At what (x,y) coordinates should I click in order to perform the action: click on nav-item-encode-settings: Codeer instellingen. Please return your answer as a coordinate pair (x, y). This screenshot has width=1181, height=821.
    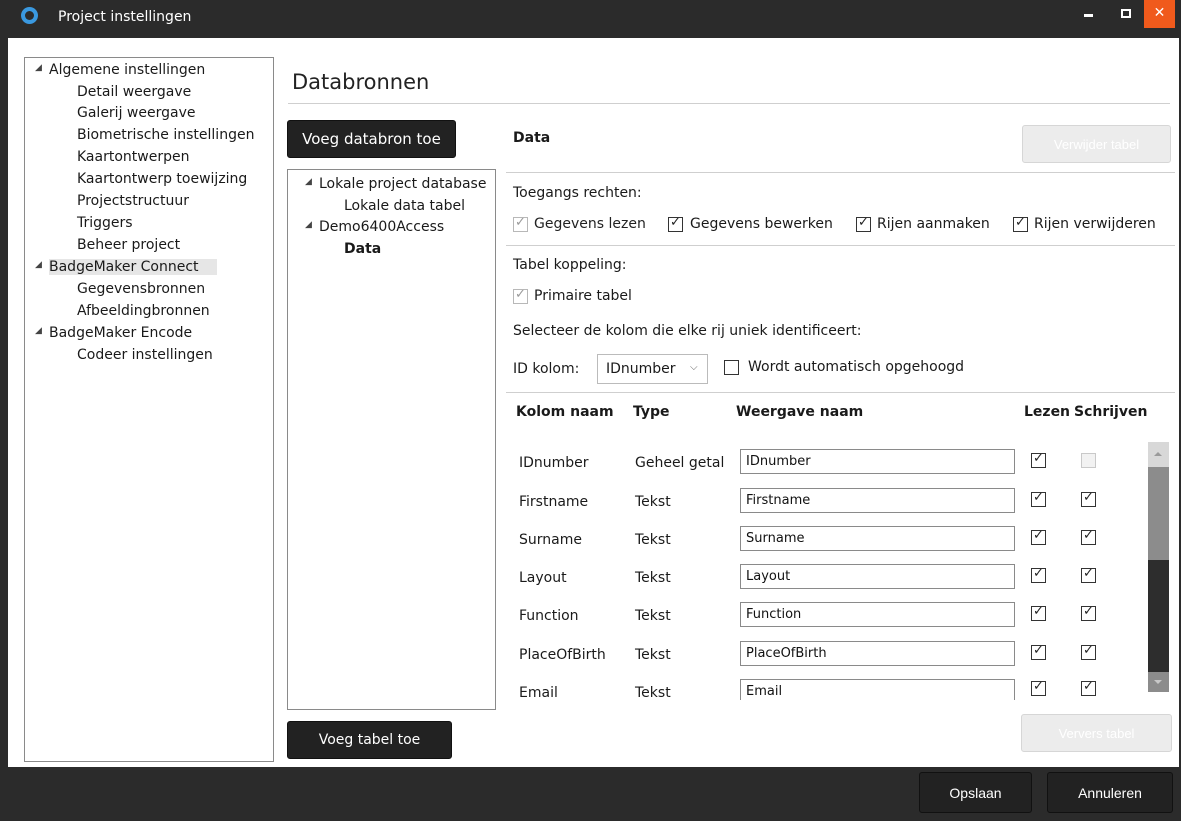
    Looking at the image, I should click on (145, 355).